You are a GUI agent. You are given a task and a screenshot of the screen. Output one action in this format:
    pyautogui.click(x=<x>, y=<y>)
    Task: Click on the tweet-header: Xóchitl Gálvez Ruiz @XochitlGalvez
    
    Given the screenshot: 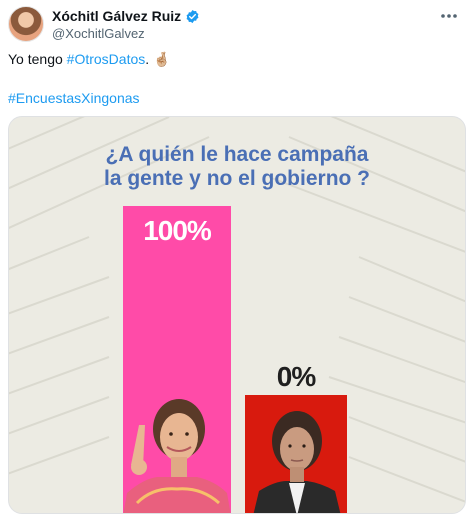 What is the action you would take?
    pyautogui.click(x=237, y=26)
    